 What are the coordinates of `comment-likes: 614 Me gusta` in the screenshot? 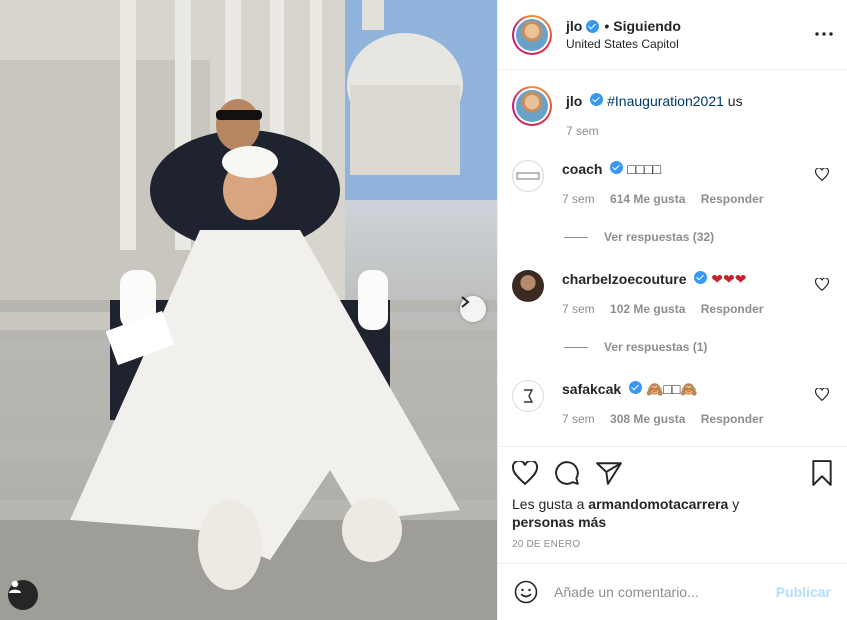 It's located at (647, 199).